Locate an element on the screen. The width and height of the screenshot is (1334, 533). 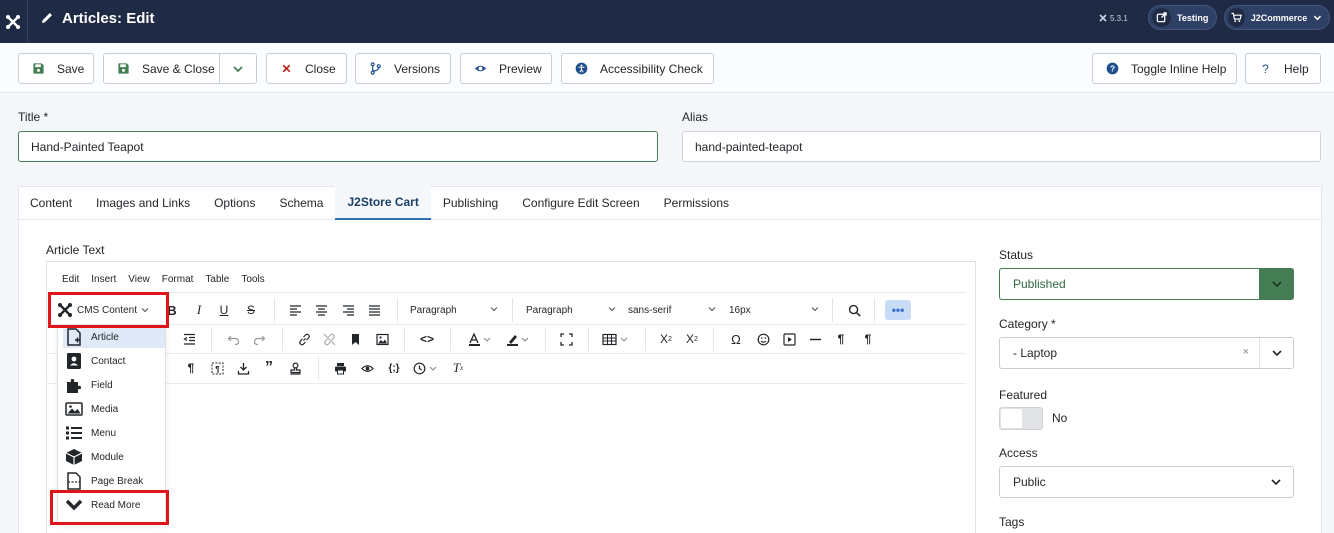
align-justify-icon is located at coordinates (374, 310).